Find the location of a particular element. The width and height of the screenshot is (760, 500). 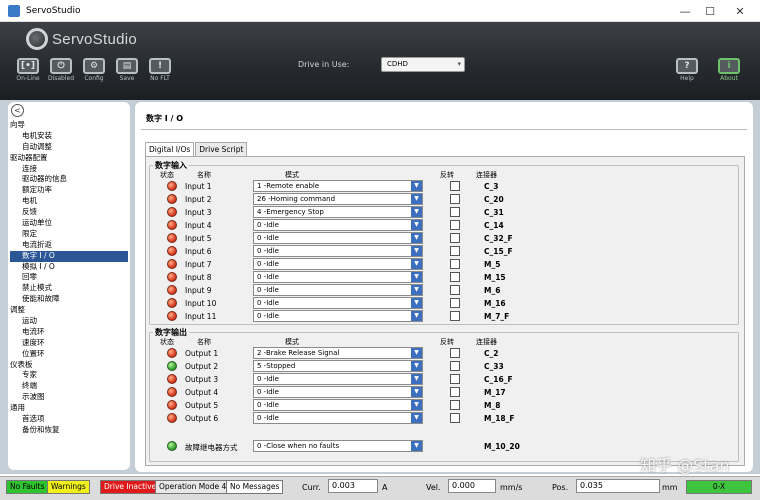

input-mode-value: 1 -Remote enable is located at coordinates (288, 186).